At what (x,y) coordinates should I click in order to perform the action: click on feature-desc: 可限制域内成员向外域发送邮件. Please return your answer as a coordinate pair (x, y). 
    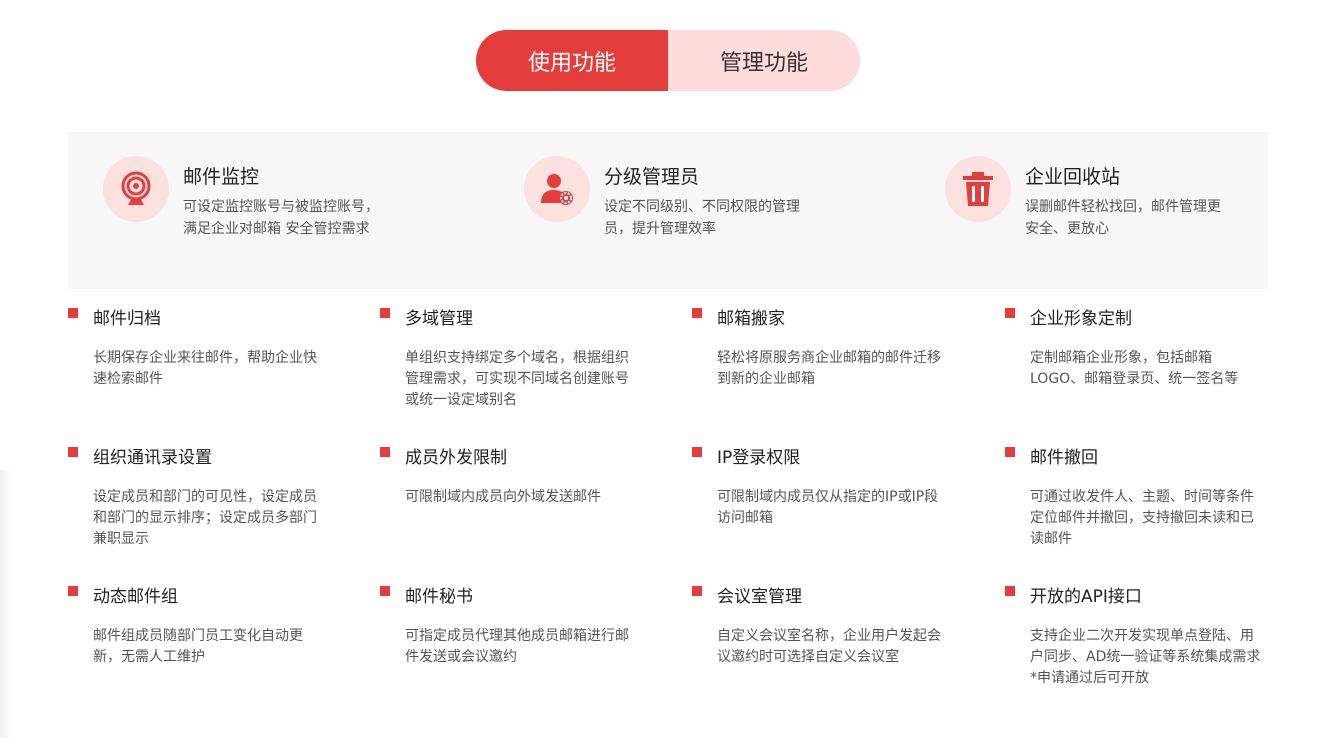
    Looking at the image, I should click on (503, 497).